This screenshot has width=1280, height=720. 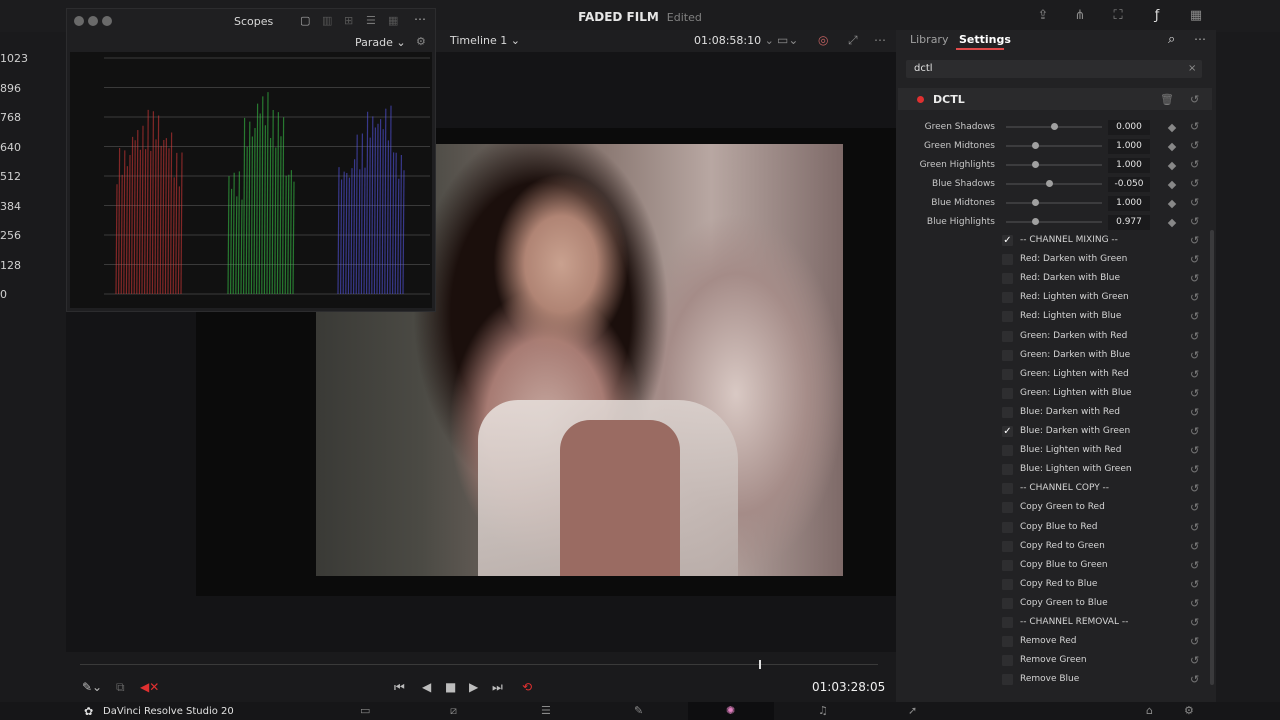 What do you see at coordinates (1043, 16) in the screenshot?
I see `export-icon: ⇪` at bounding box center [1043, 16].